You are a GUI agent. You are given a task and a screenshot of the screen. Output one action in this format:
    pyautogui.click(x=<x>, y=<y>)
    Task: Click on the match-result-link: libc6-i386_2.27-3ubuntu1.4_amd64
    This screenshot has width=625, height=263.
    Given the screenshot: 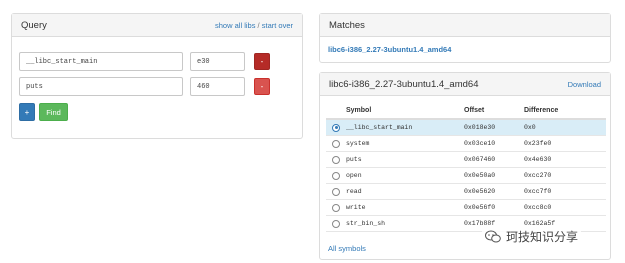 What is the action you would take?
    pyautogui.click(x=389, y=49)
    